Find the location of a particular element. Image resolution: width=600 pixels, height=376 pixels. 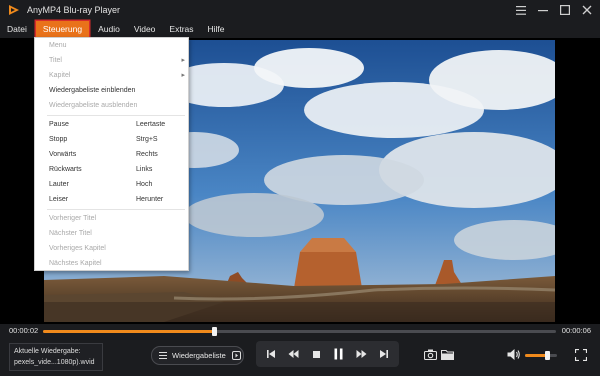

dd-item-kapitel: Kapitel ▸ is located at coordinates (111, 75).